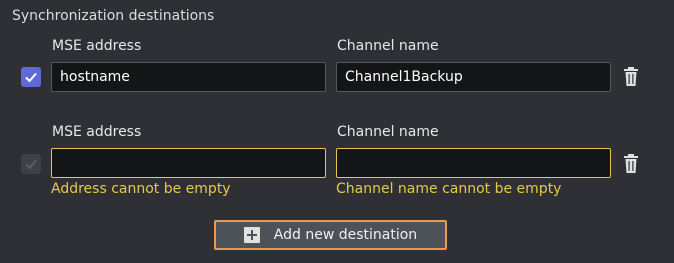 The width and height of the screenshot is (674, 263). I want to click on address-error-message: Address cannot be empty, so click(141, 189).